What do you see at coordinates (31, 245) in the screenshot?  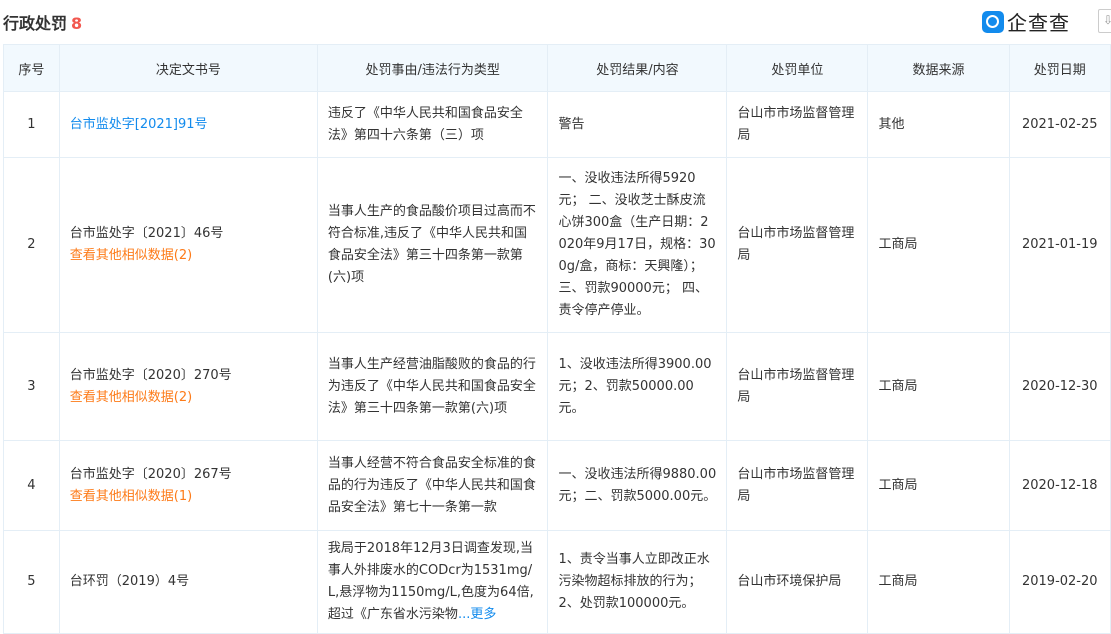 I see `row-index: 2` at bounding box center [31, 245].